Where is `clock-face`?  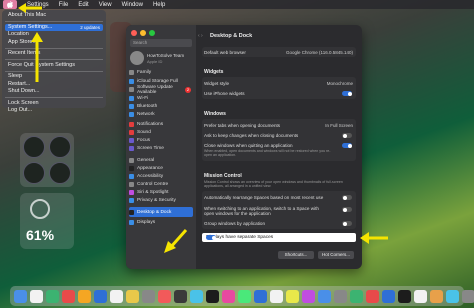
clock-face is located at coordinates (60, 173).